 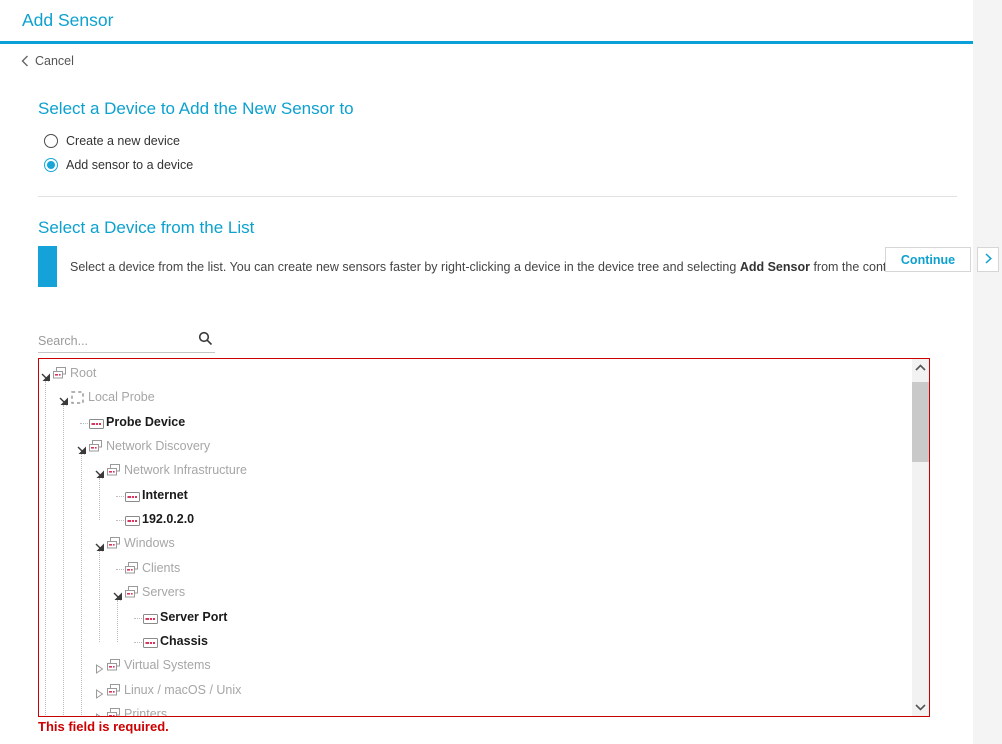 What do you see at coordinates (25, 61) in the screenshot?
I see `chevron-left-icon` at bounding box center [25, 61].